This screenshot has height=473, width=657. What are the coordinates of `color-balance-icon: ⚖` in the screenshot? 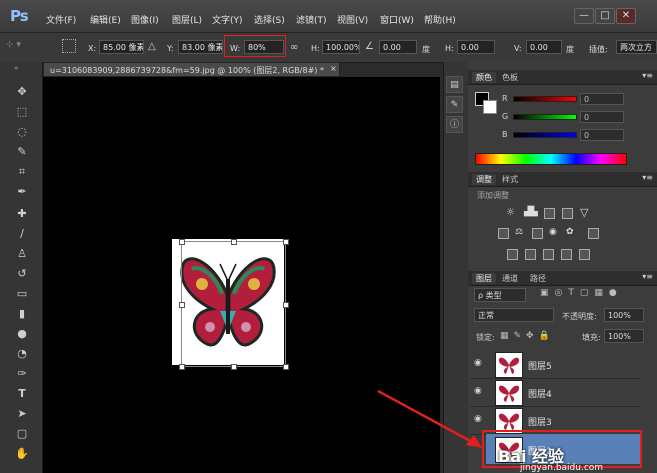 It's located at (519, 232).